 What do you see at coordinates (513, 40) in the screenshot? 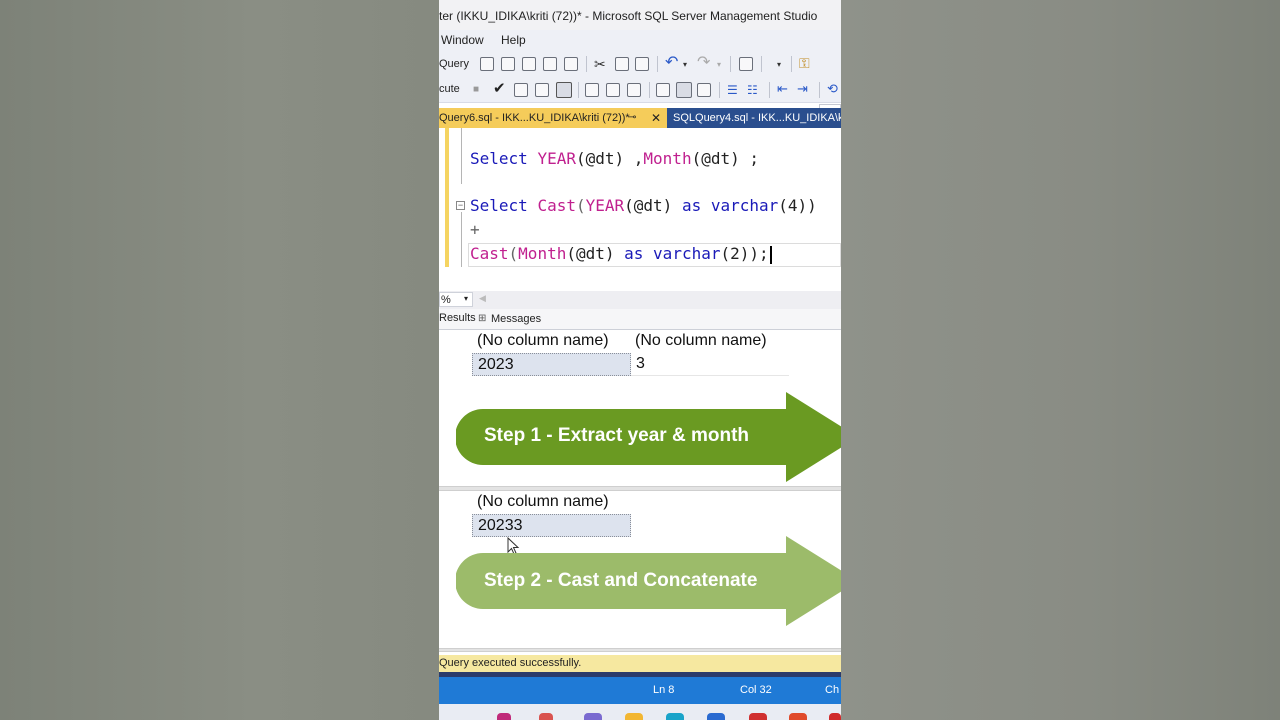
I see `menu-help: Help` at bounding box center [513, 40].